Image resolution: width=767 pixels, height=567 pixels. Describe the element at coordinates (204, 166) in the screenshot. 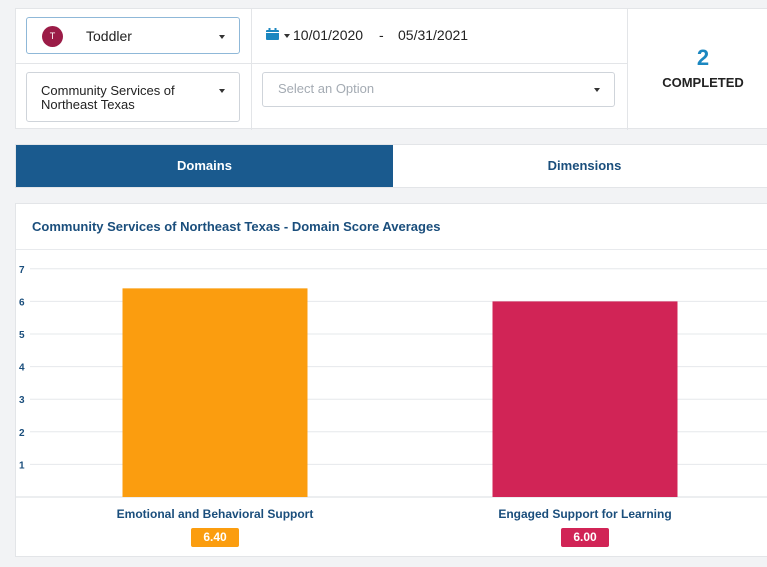

I see `tab-domains: Domains` at that location.